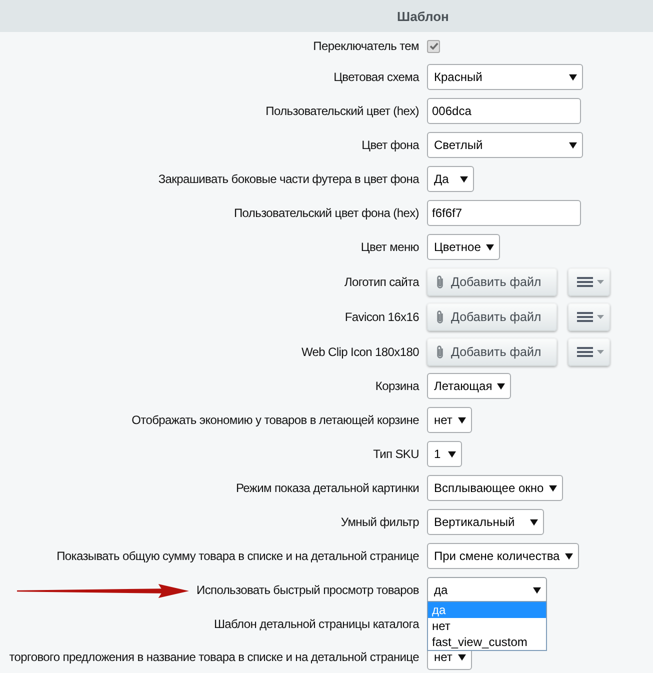 Image resolution: width=653 pixels, height=673 pixels. I want to click on field-label: Режим показа детальной картинки, so click(327, 488).